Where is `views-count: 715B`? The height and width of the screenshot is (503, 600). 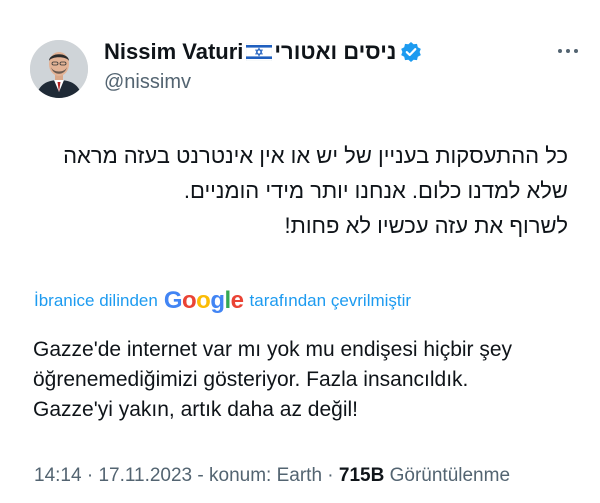
views-count: 715B is located at coordinates (361, 475).